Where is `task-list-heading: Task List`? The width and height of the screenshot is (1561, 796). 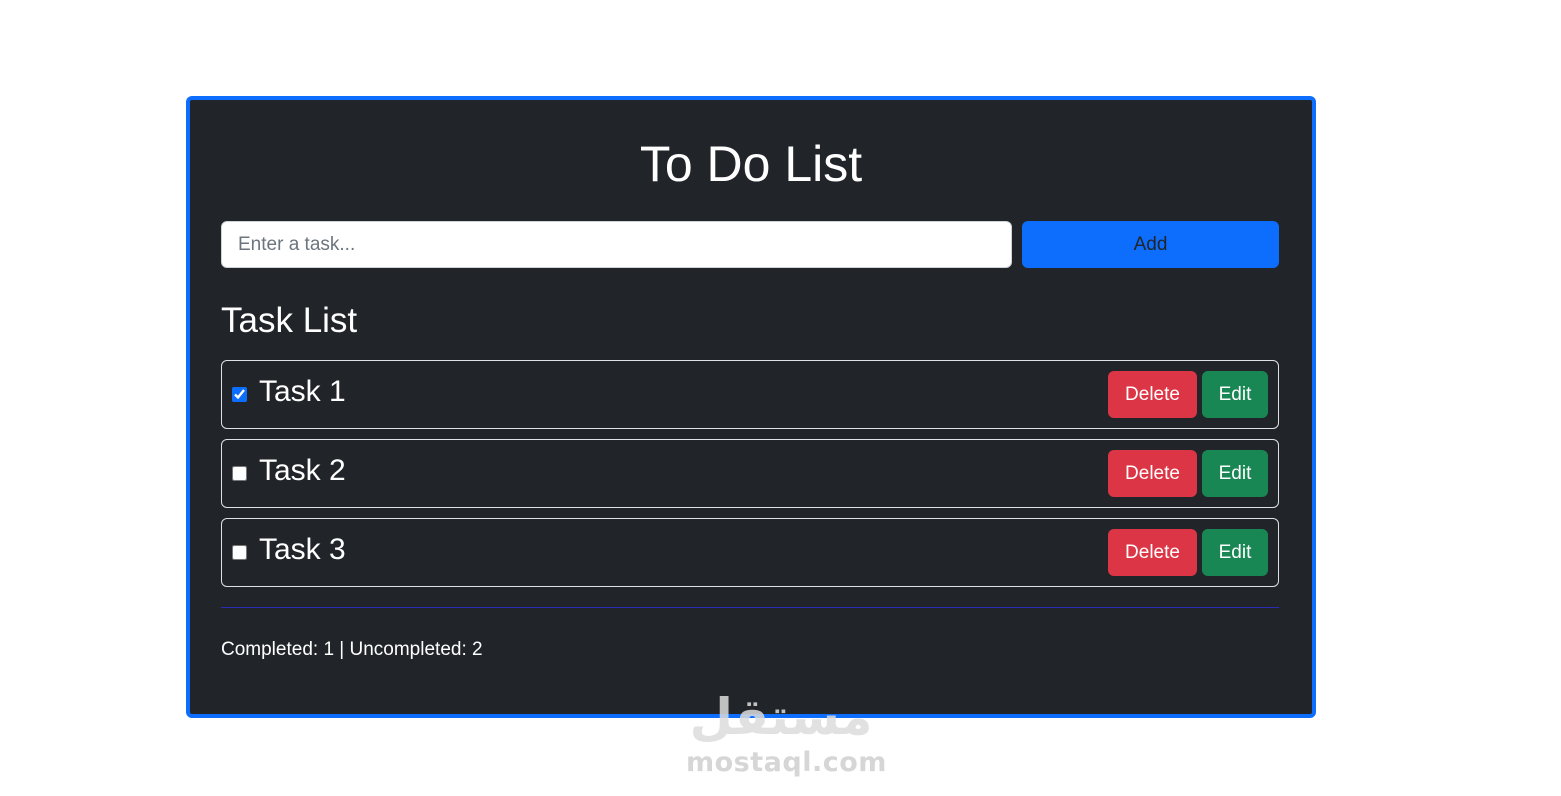
task-list-heading: Task List is located at coordinates (289, 320).